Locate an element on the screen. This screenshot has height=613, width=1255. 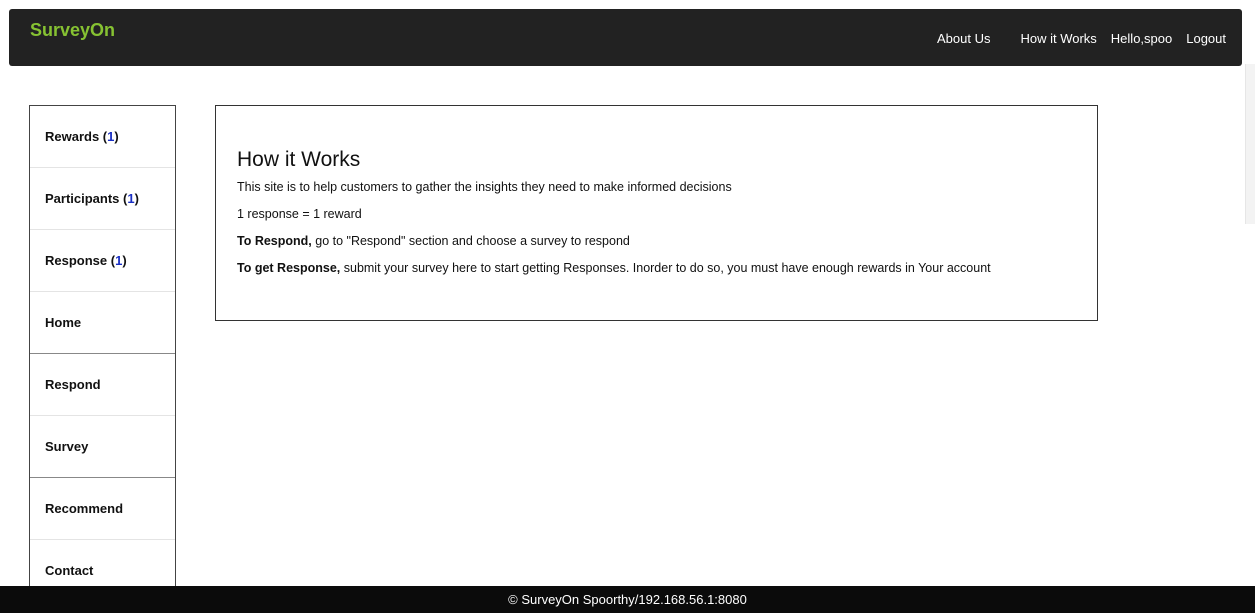
footer: © SurveyOn Spoorthy/192.168.56.1:8080 is located at coordinates (627, 599).